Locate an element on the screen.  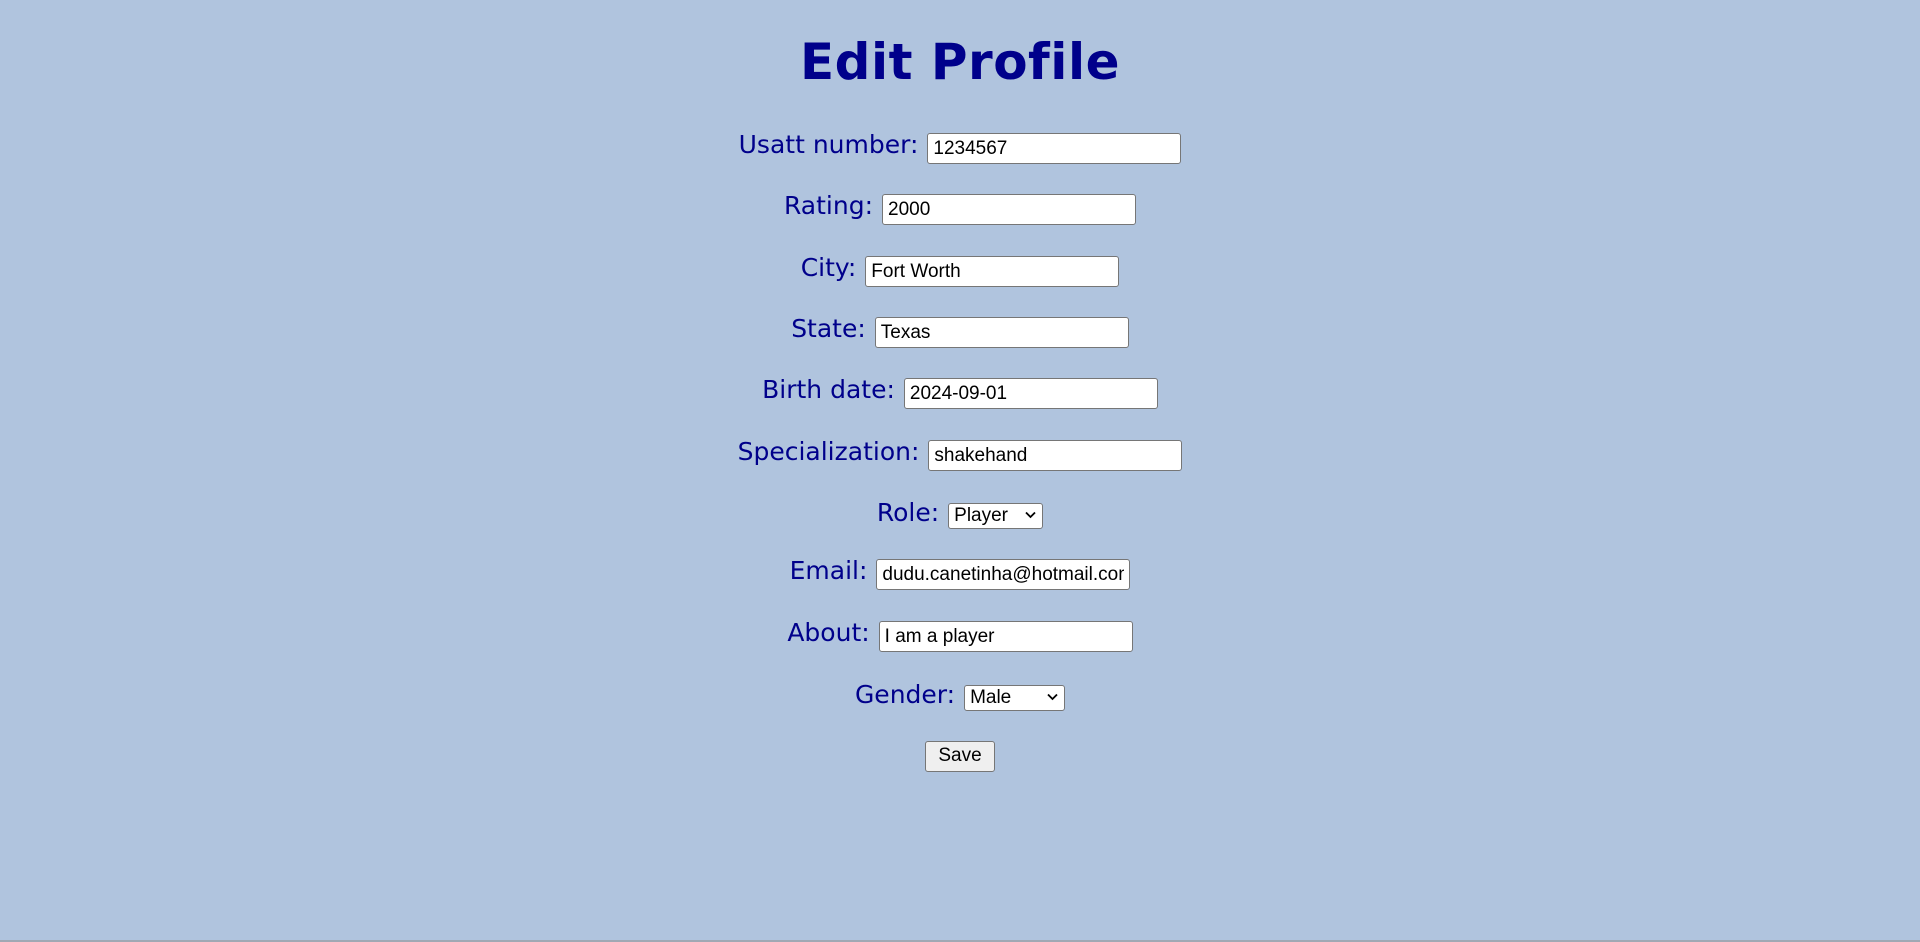
state-input is located at coordinates (1001, 332).